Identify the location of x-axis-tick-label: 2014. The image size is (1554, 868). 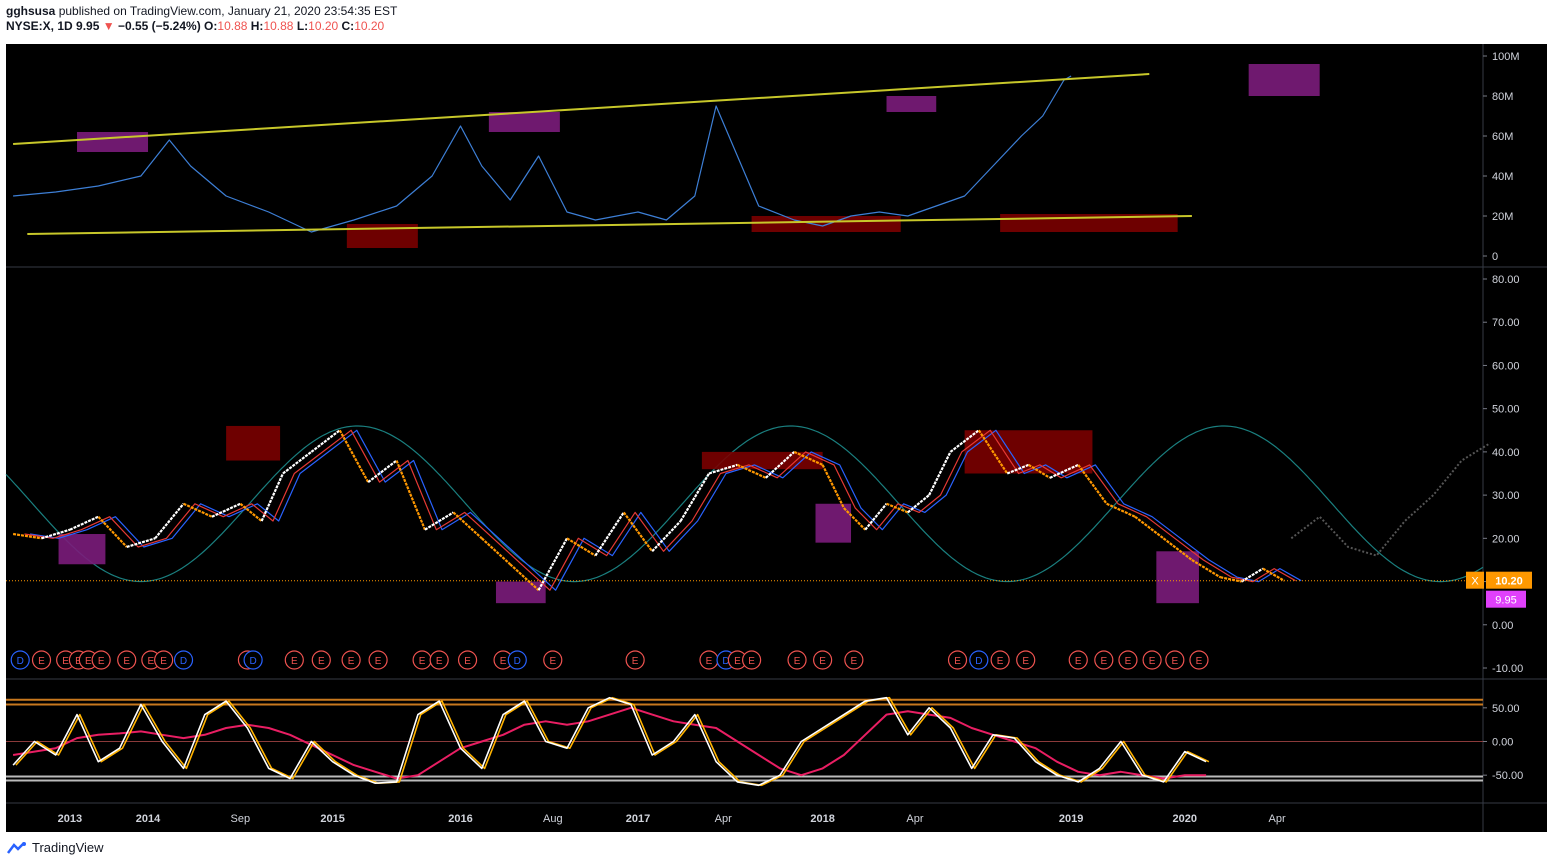
(148, 819).